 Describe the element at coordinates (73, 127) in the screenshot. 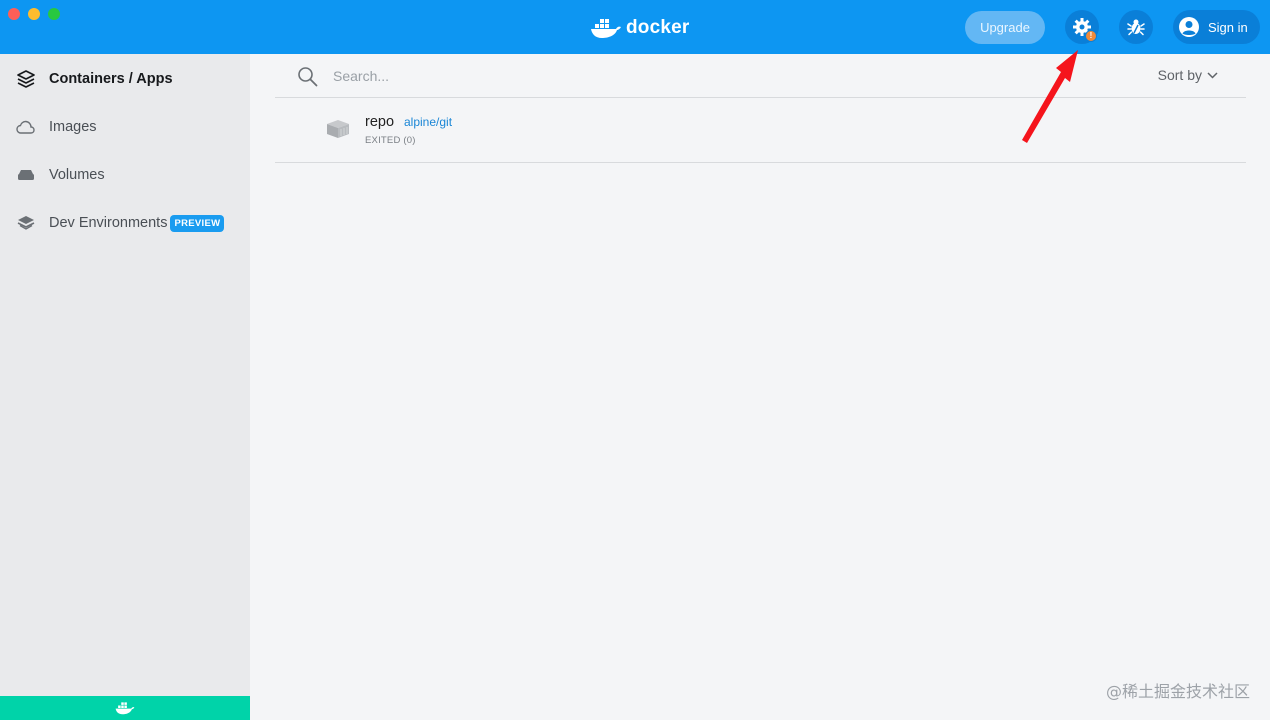

I see `sidebar-item-label: Images` at that location.